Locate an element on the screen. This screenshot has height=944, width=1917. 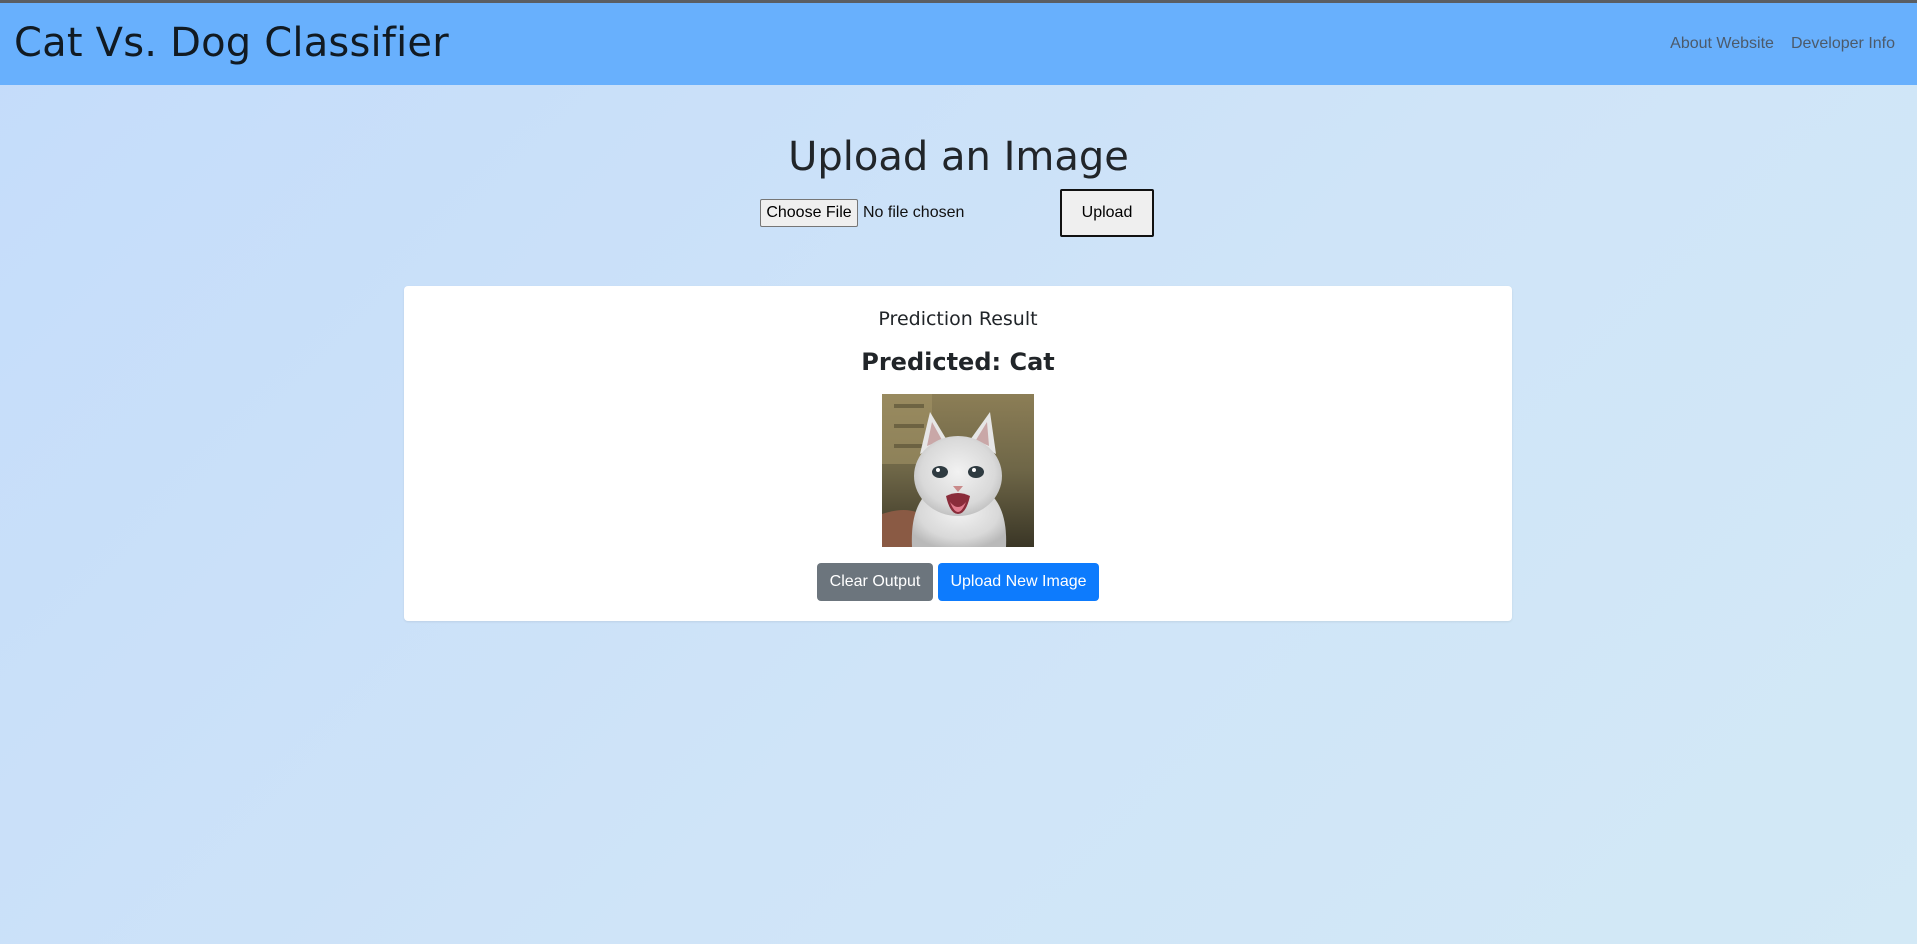
upload-button: Upload is located at coordinates (1107, 213).